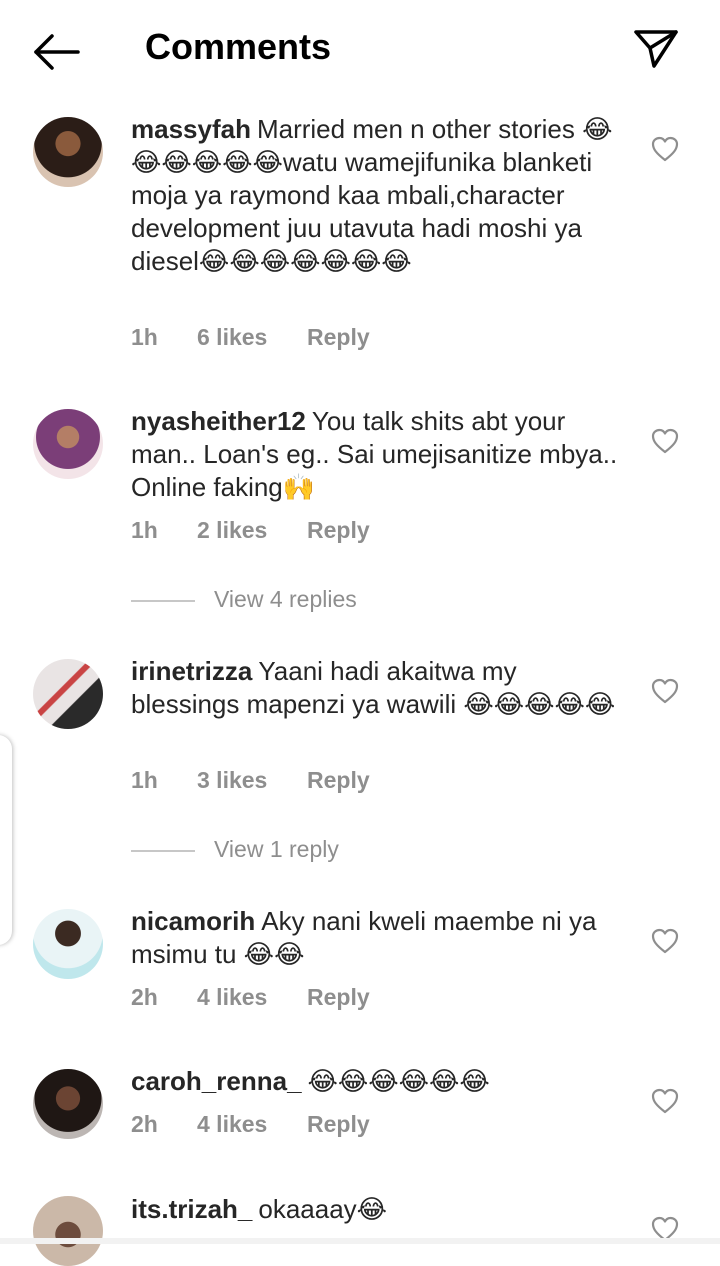  Describe the element at coordinates (360, 1241) in the screenshot. I see `bottom-divider` at that location.